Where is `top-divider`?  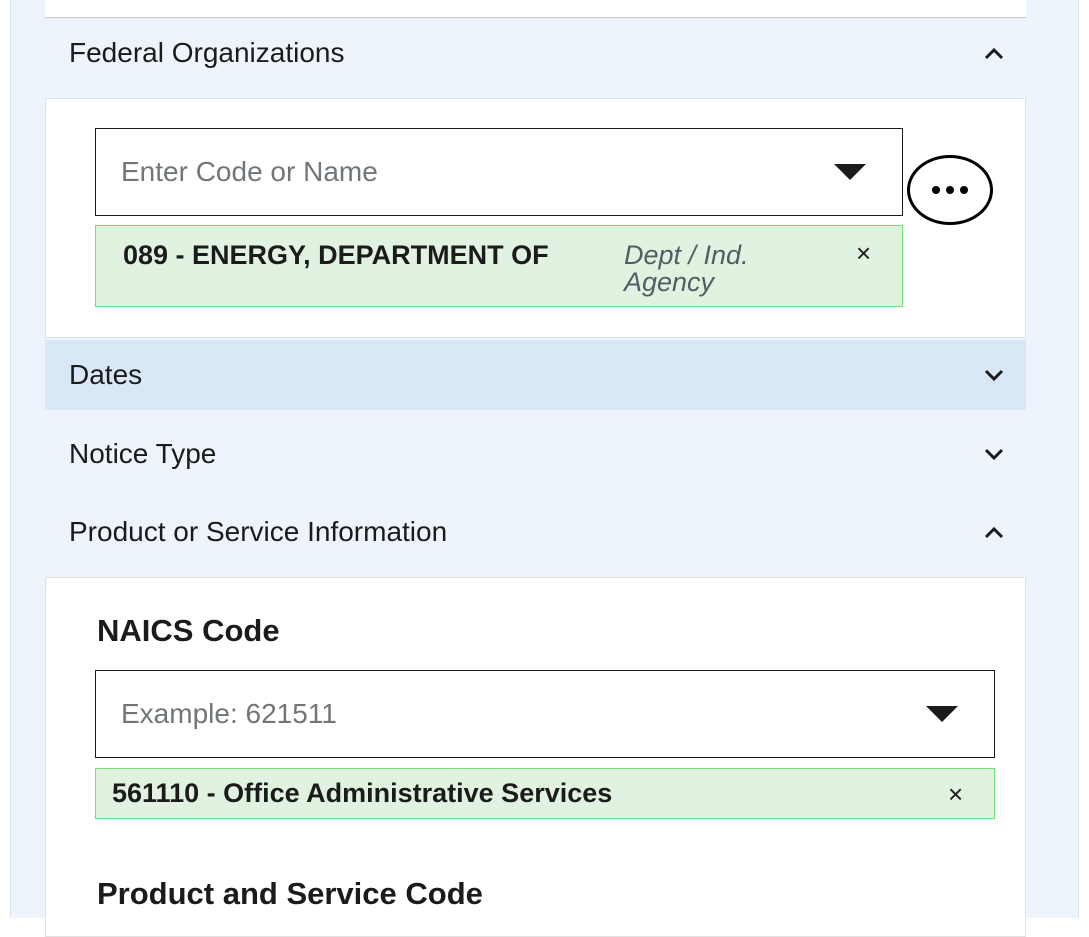 top-divider is located at coordinates (535, 9).